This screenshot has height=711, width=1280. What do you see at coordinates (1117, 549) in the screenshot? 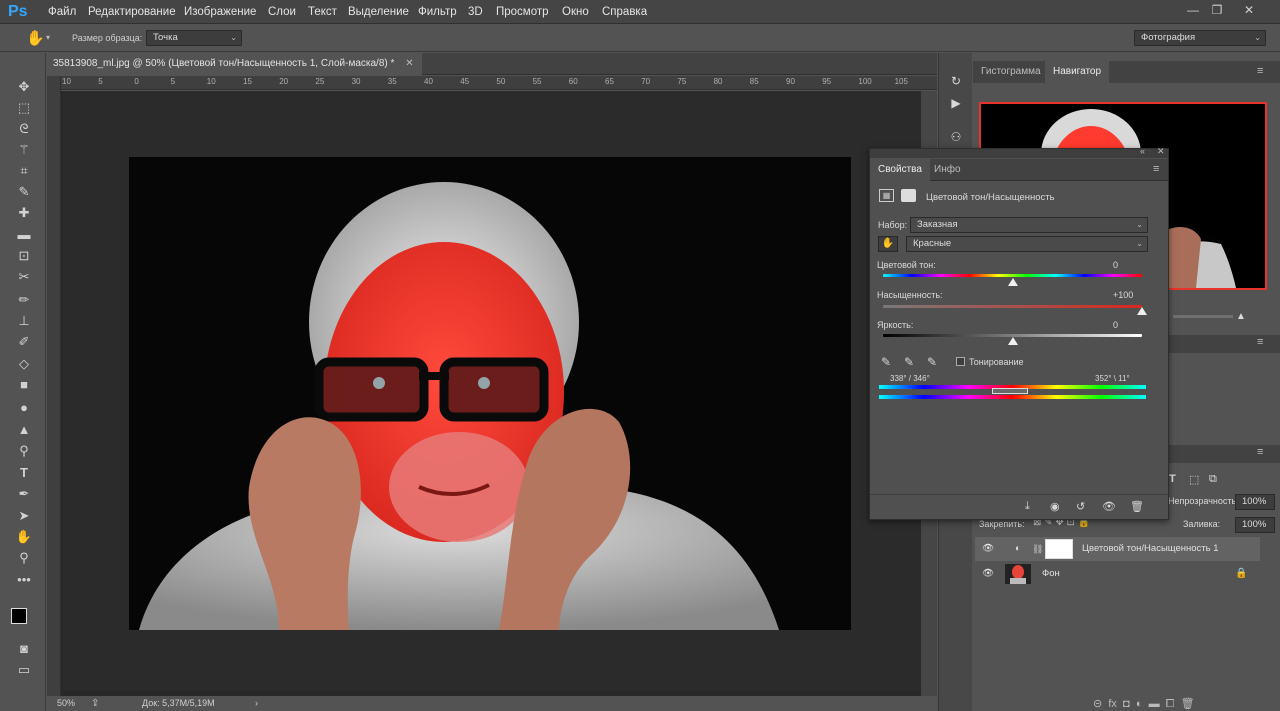
I see `layer-row-hue-saturation: 👁 ◐ ⛓ Цветовой тон/Насыщенность 1` at bounding box center [1117, 549].